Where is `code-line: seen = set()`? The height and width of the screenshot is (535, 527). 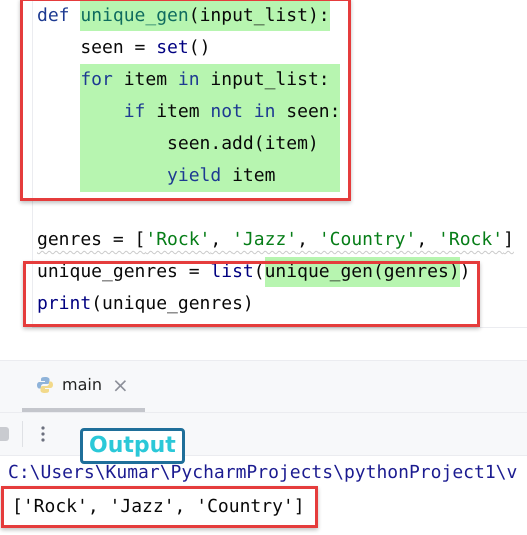 code-line: seen = set() is located at coordinates (145, 48).